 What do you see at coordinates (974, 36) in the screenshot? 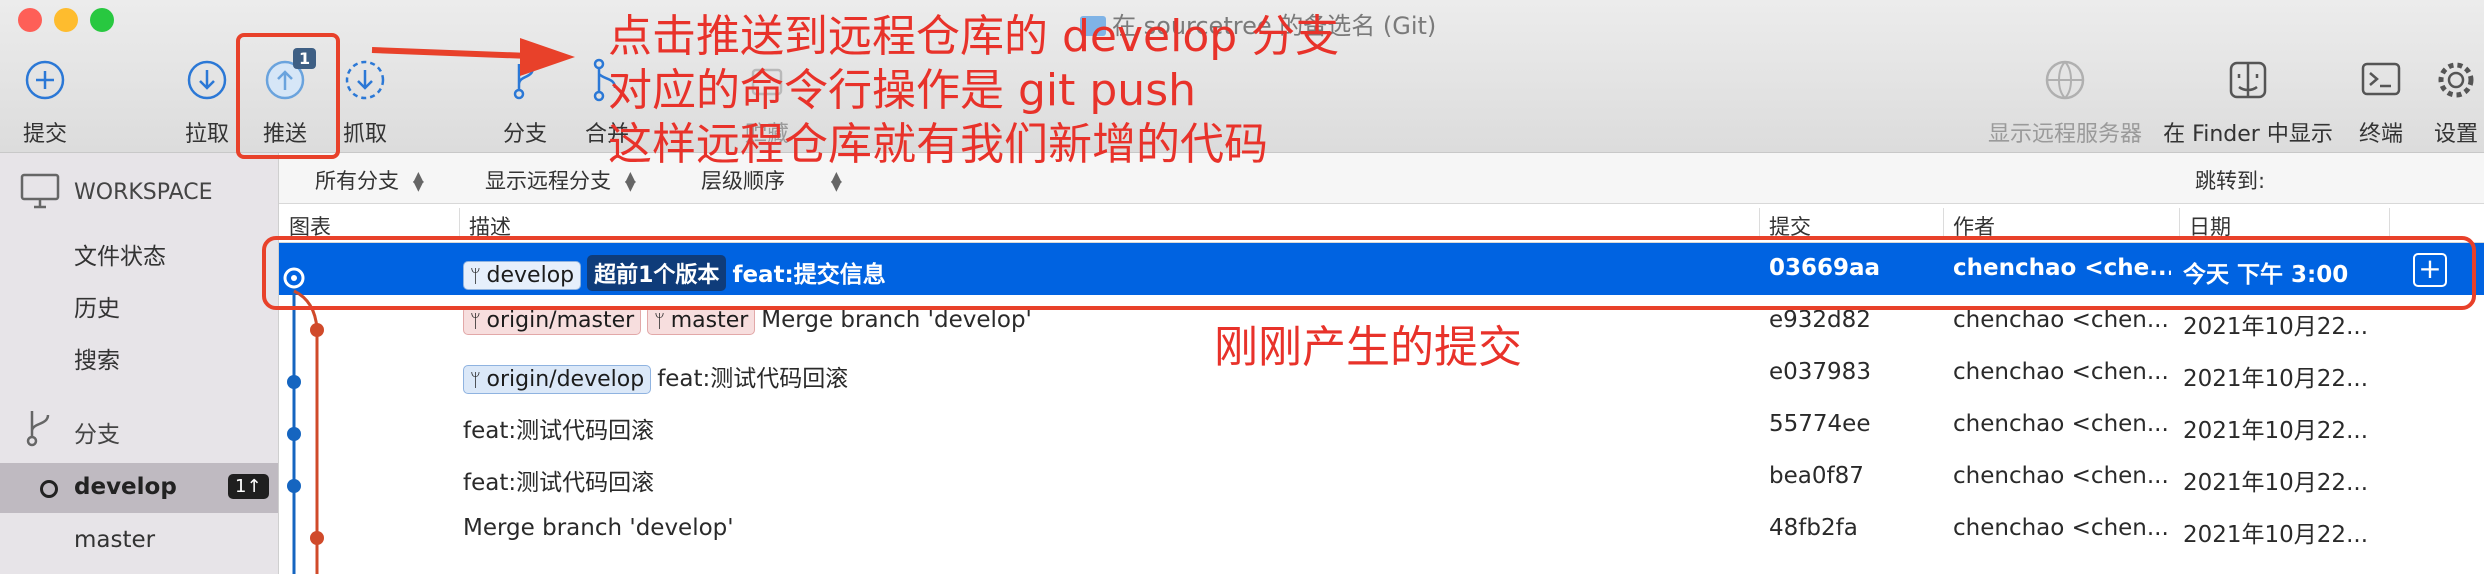
I see `annotation-line-1: 点击推送到远程仓库的 develop 分支` at bounding box center [974, 36].